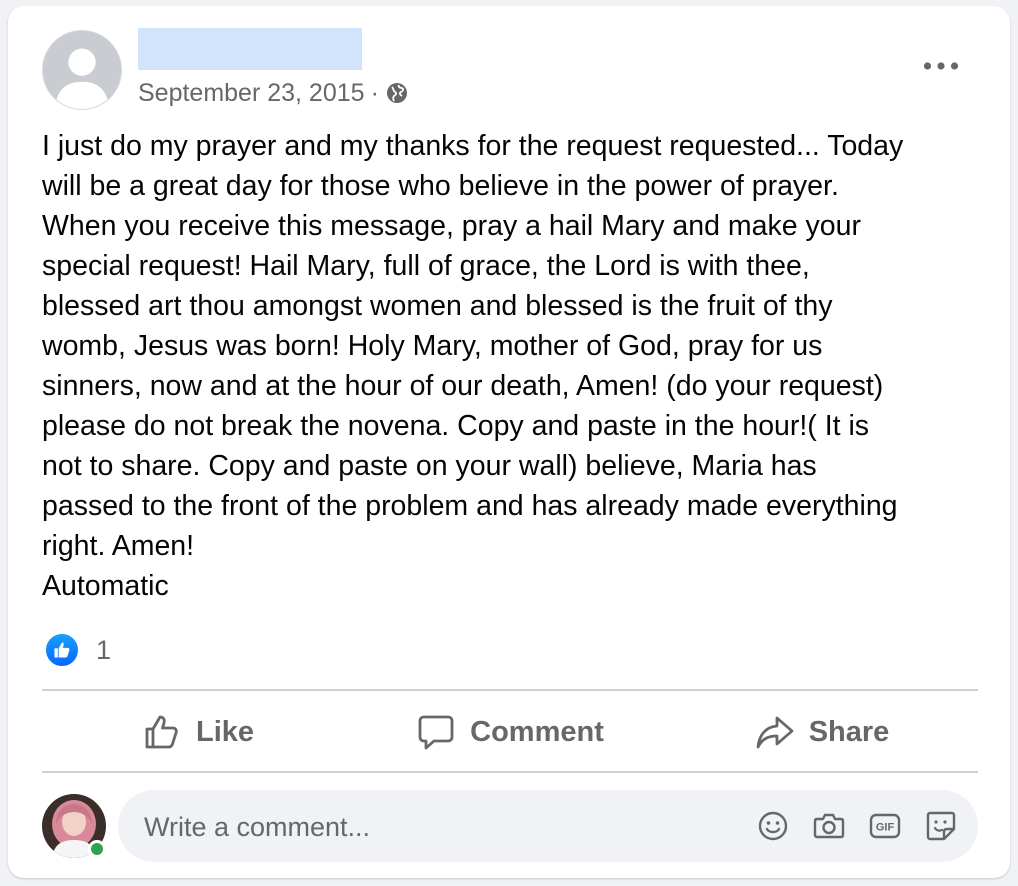 The image size is (1018, 886). I want to click on comment-input, so click(424, 827).